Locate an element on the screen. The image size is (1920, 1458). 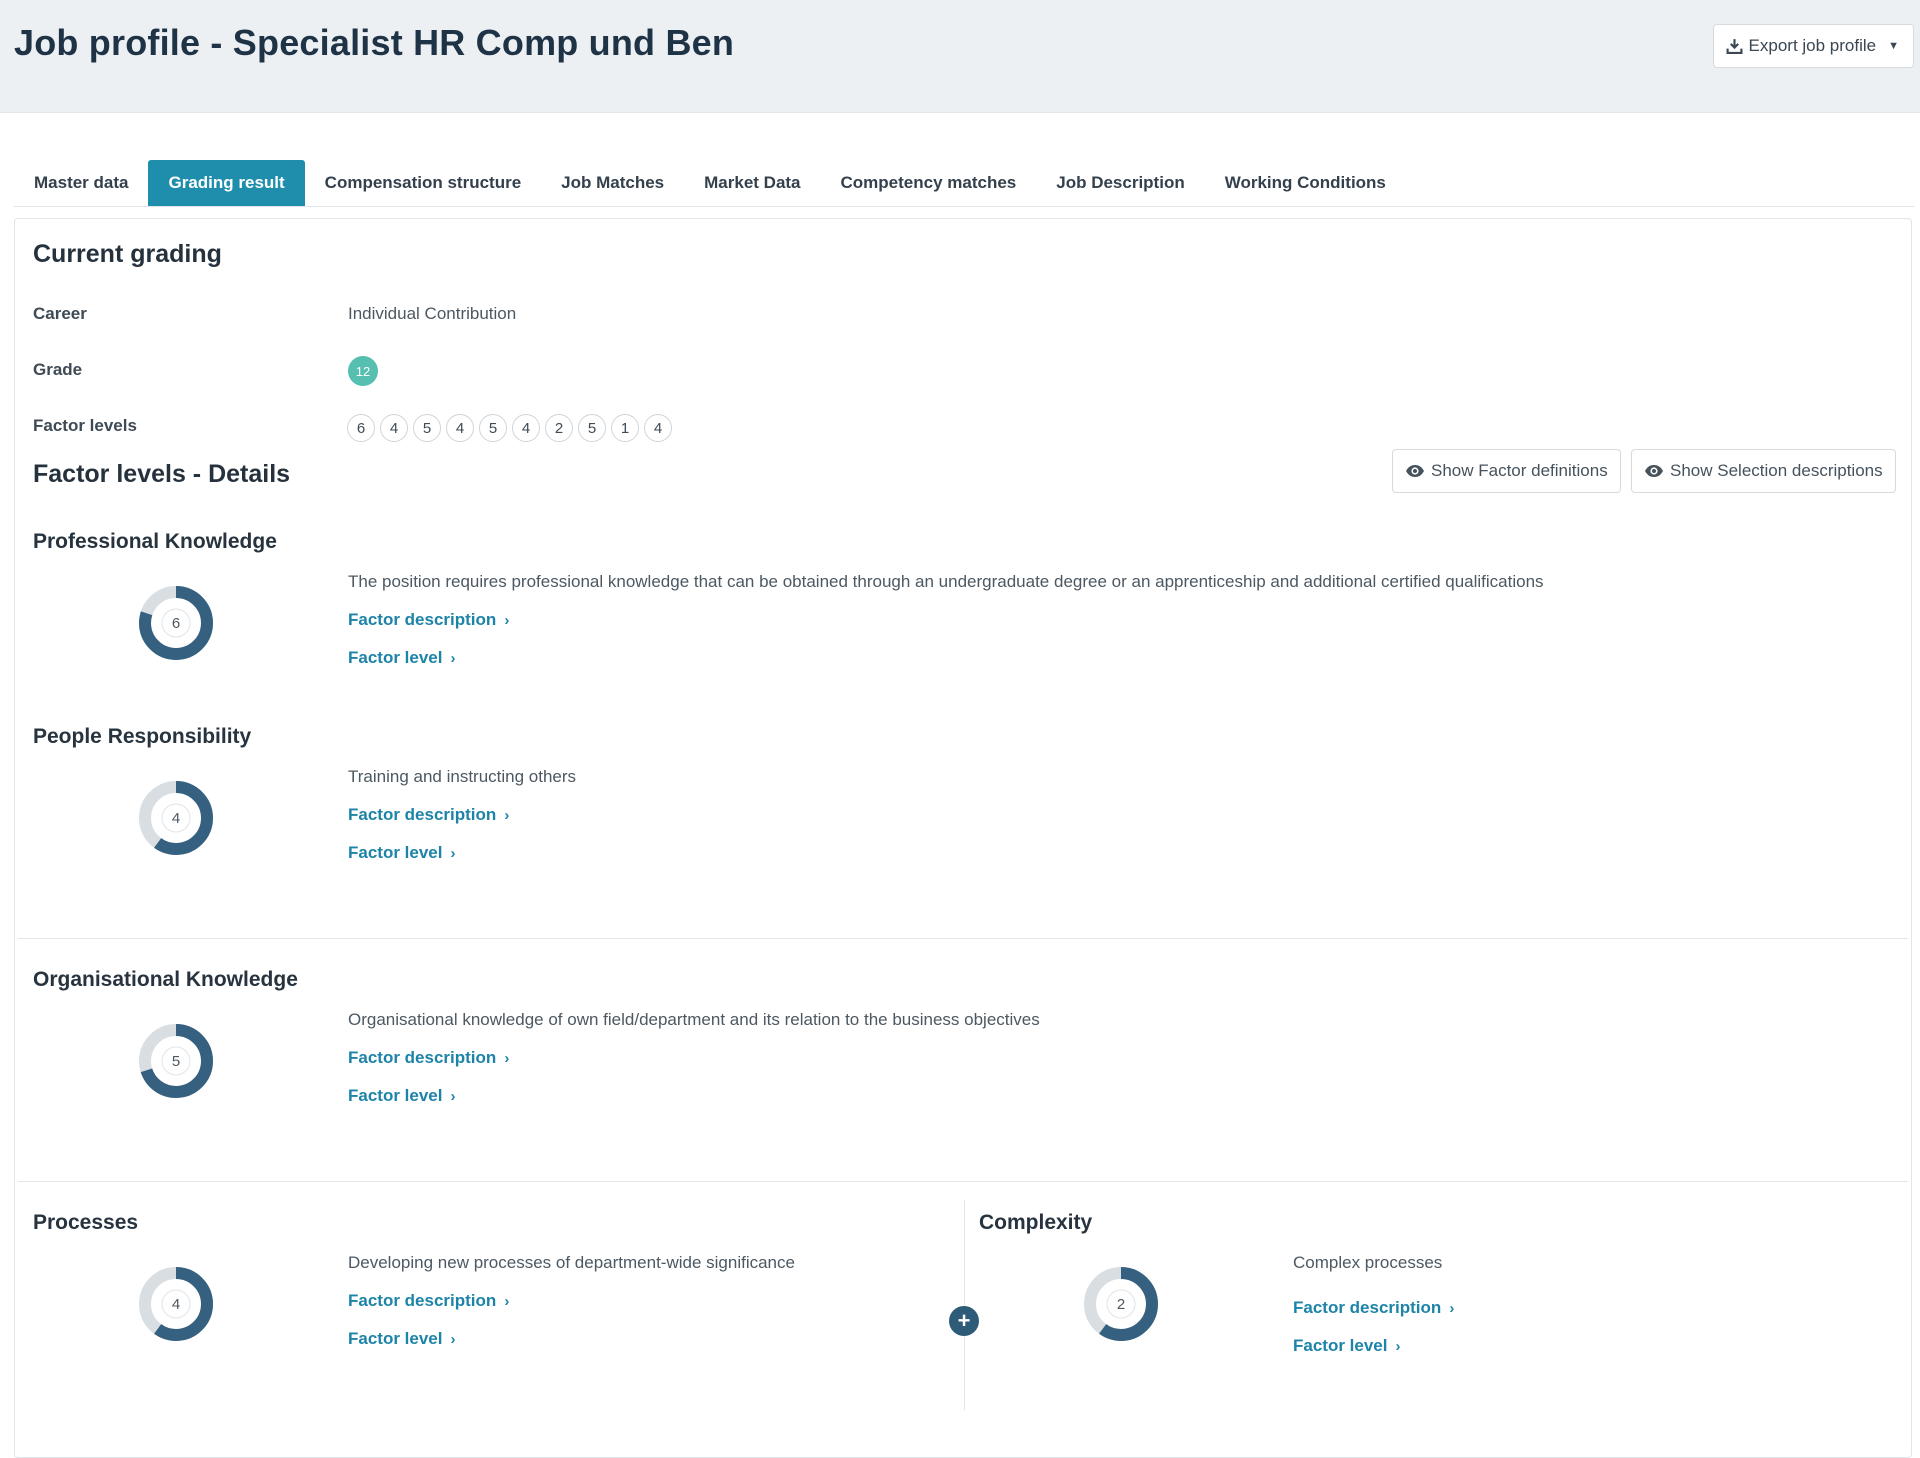
add-factor-button: + is located at coordinates (964, 1321).